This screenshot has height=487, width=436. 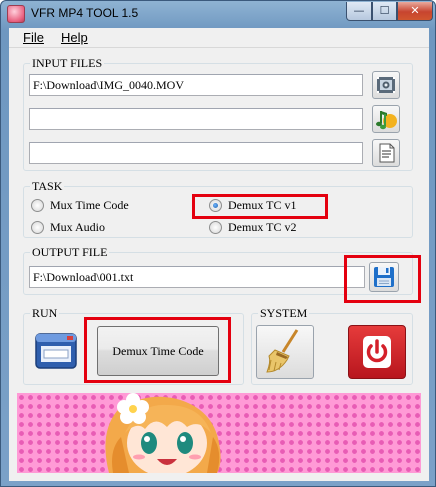 I want to click on text-input-field, so click(x=196, y=153).